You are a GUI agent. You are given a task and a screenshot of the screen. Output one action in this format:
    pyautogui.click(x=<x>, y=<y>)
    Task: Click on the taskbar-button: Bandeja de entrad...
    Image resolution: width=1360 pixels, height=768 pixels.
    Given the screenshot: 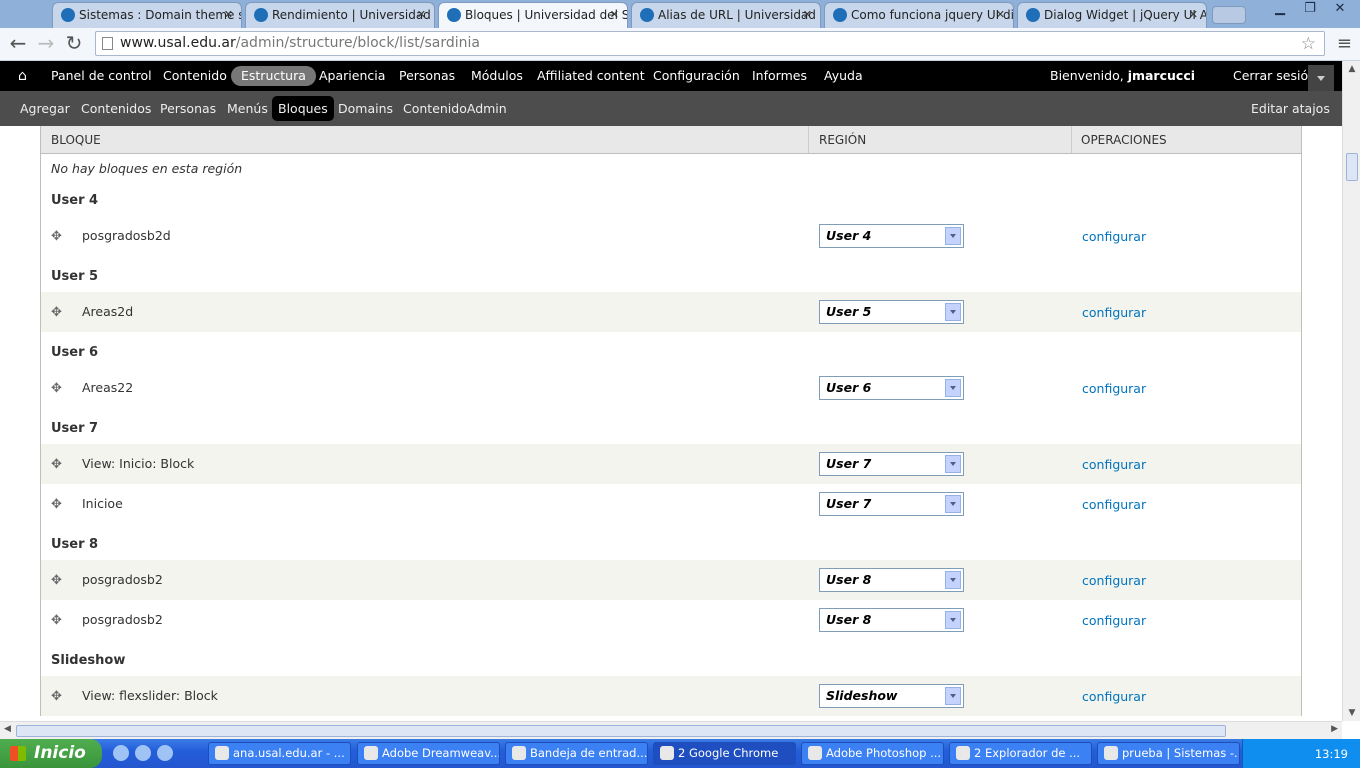 What is the action you would take?
    pyautogui.click(x=576, y=753)
    